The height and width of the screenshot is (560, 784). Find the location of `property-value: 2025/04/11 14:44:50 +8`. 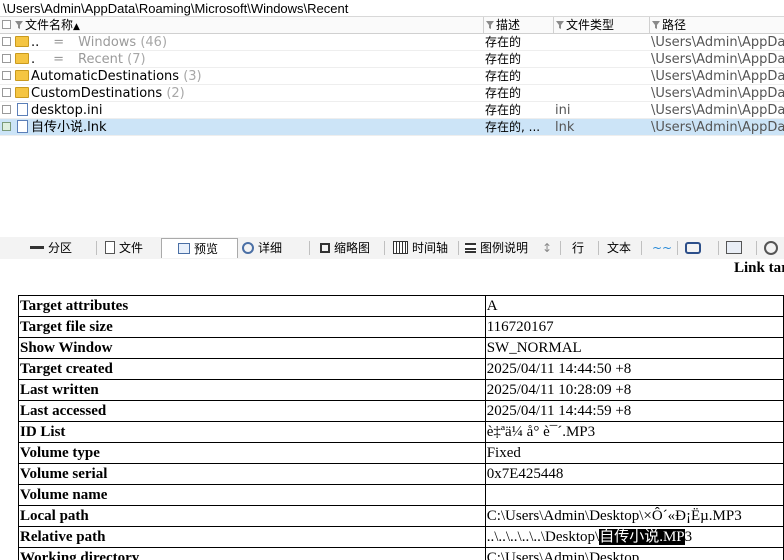

property-value: 2025/04/11 14:44:50 +8 is located at coordinates (634, 369).